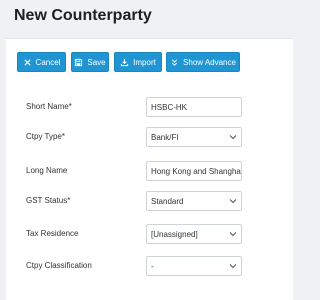 This screenshot has width=320, height=300. I want to click on tax-residence-value: [Unassigned], so click(174, 234).